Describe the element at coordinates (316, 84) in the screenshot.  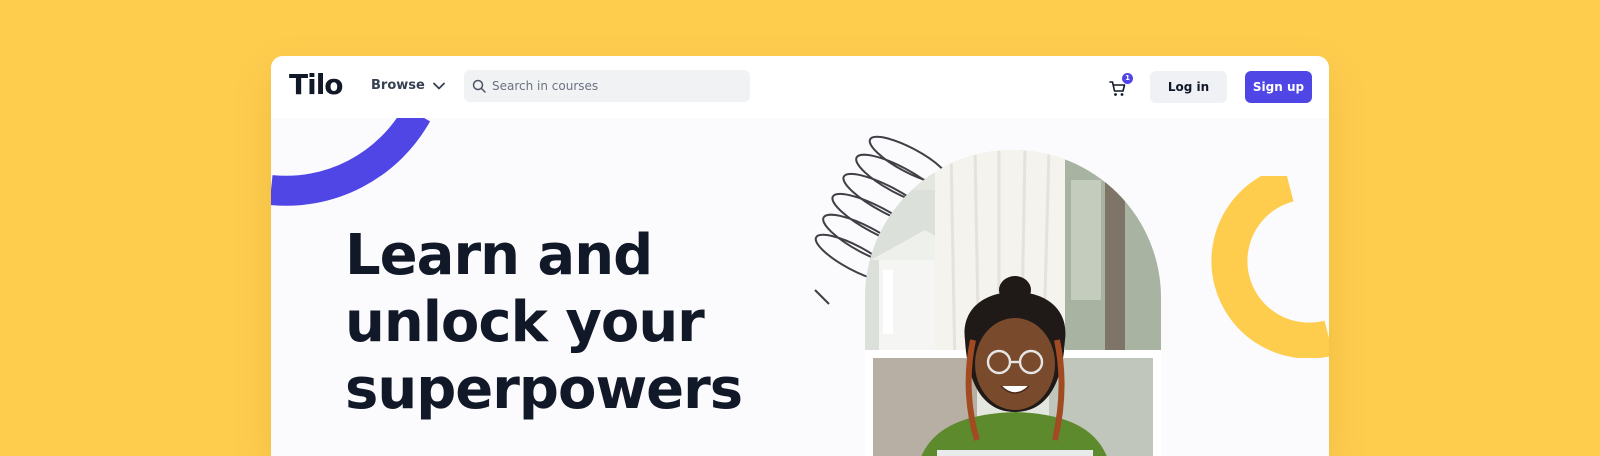
I see `logo: Tilo` at that location.